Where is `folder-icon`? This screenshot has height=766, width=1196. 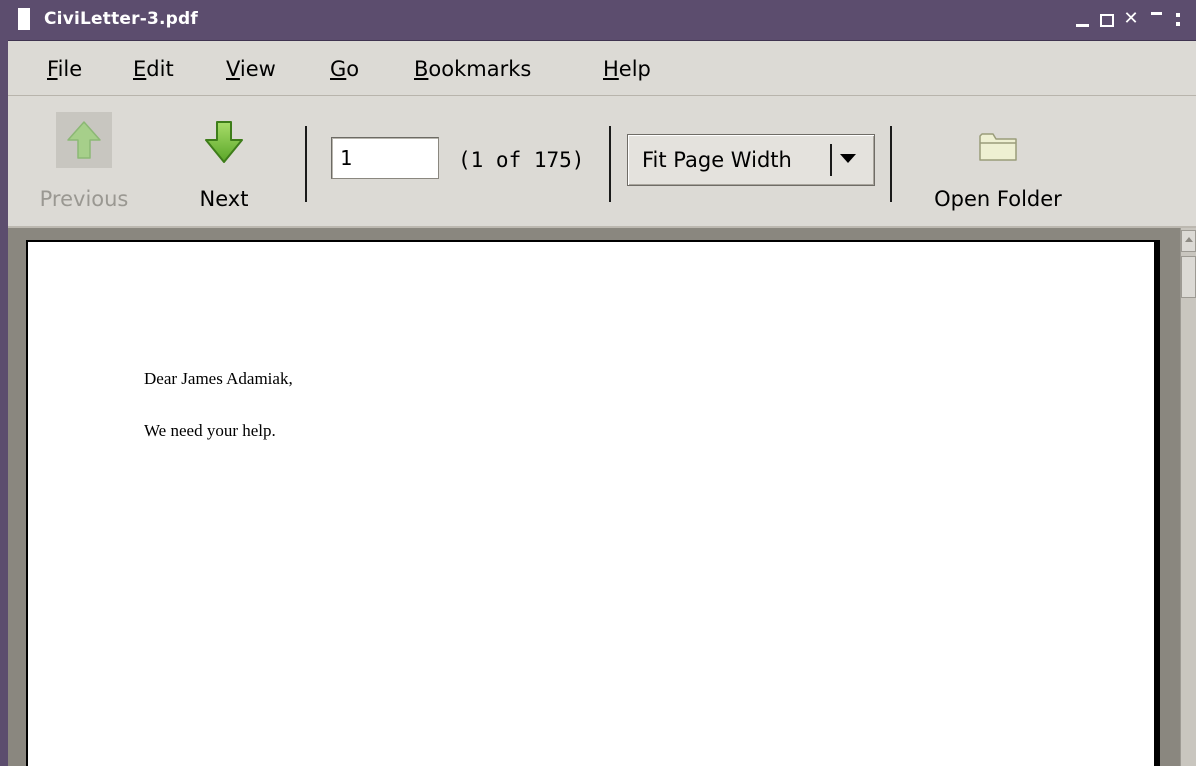
folder-icon is located at coordinates (998, 147).